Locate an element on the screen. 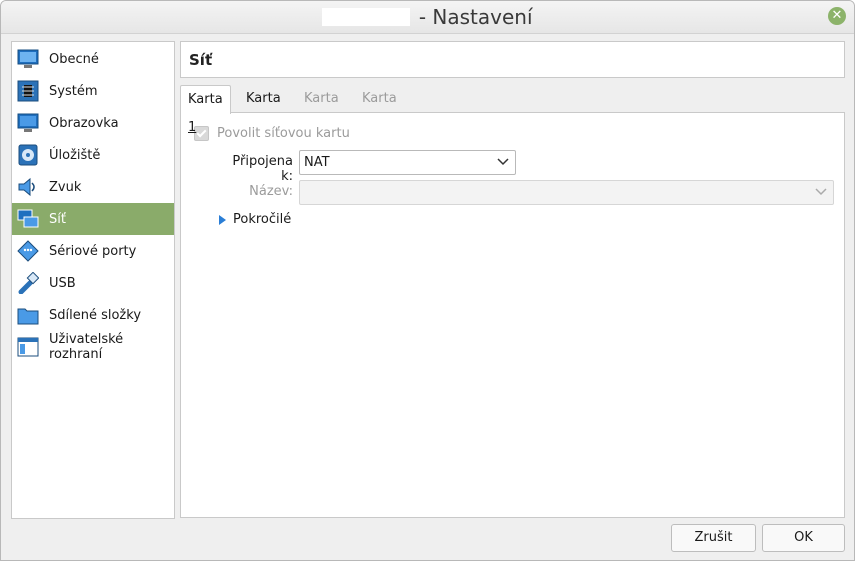 The height and width of the screenshot is (561, 855). window-title: - Nastavení is located at coordinates (427, 17).